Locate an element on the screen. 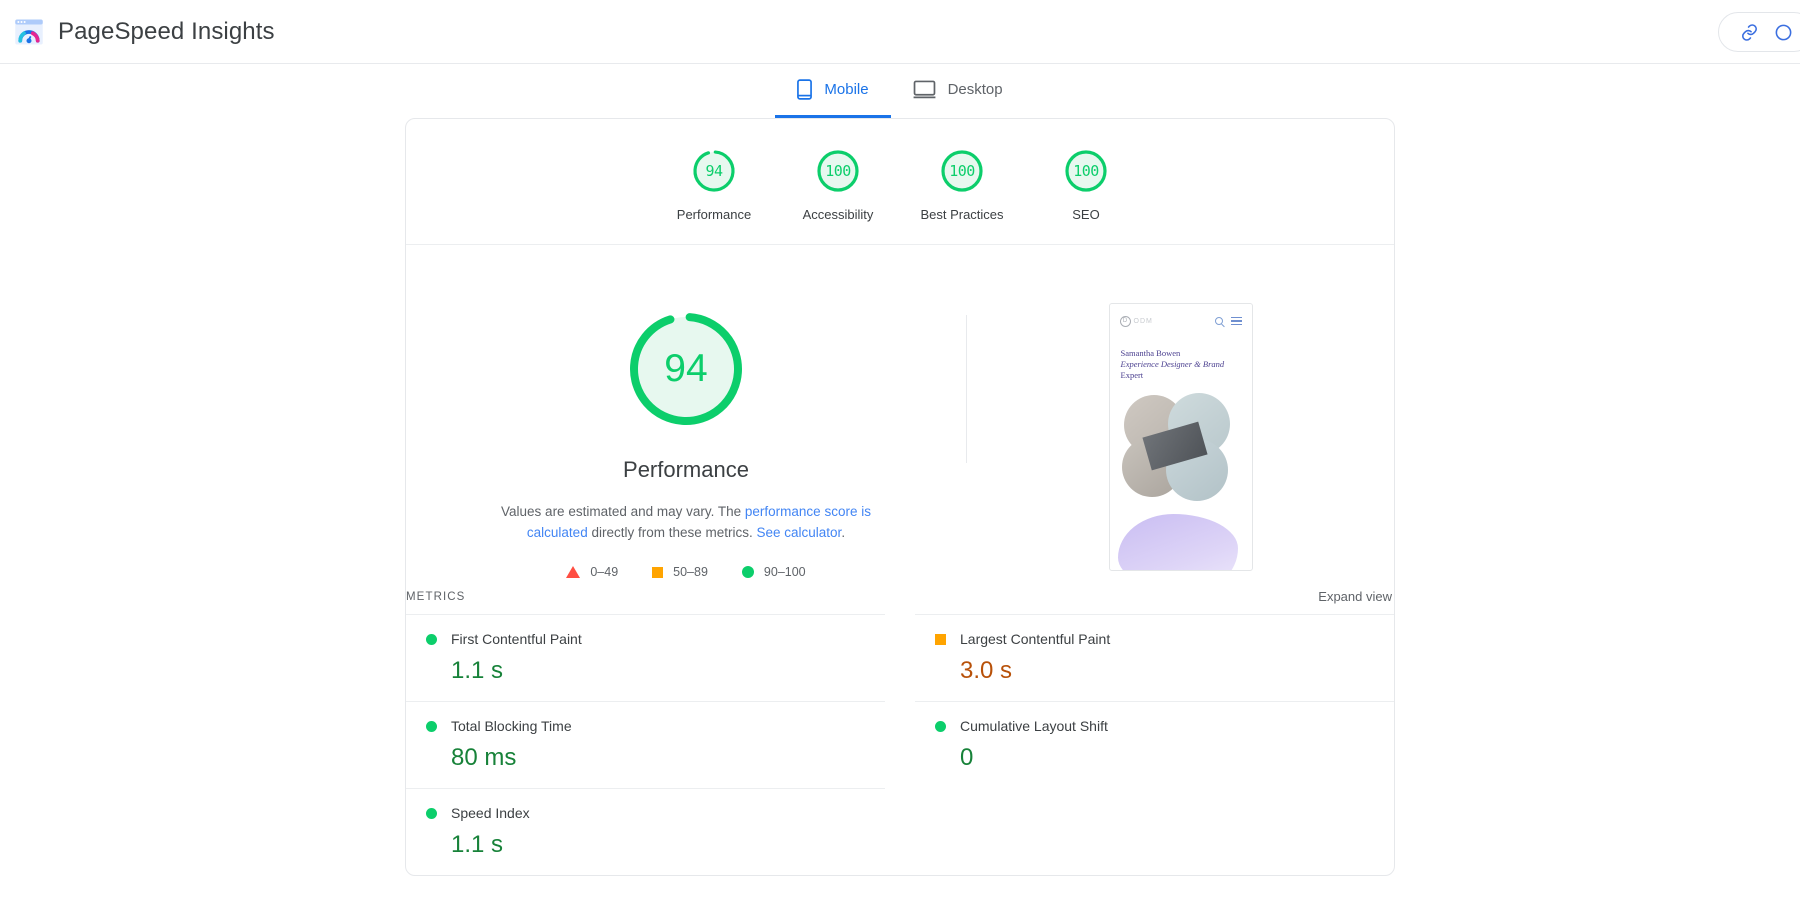 This screenshot has height=900, width=1800. device-tabs: Mobile Desktop is located at coordinates (900, 91).